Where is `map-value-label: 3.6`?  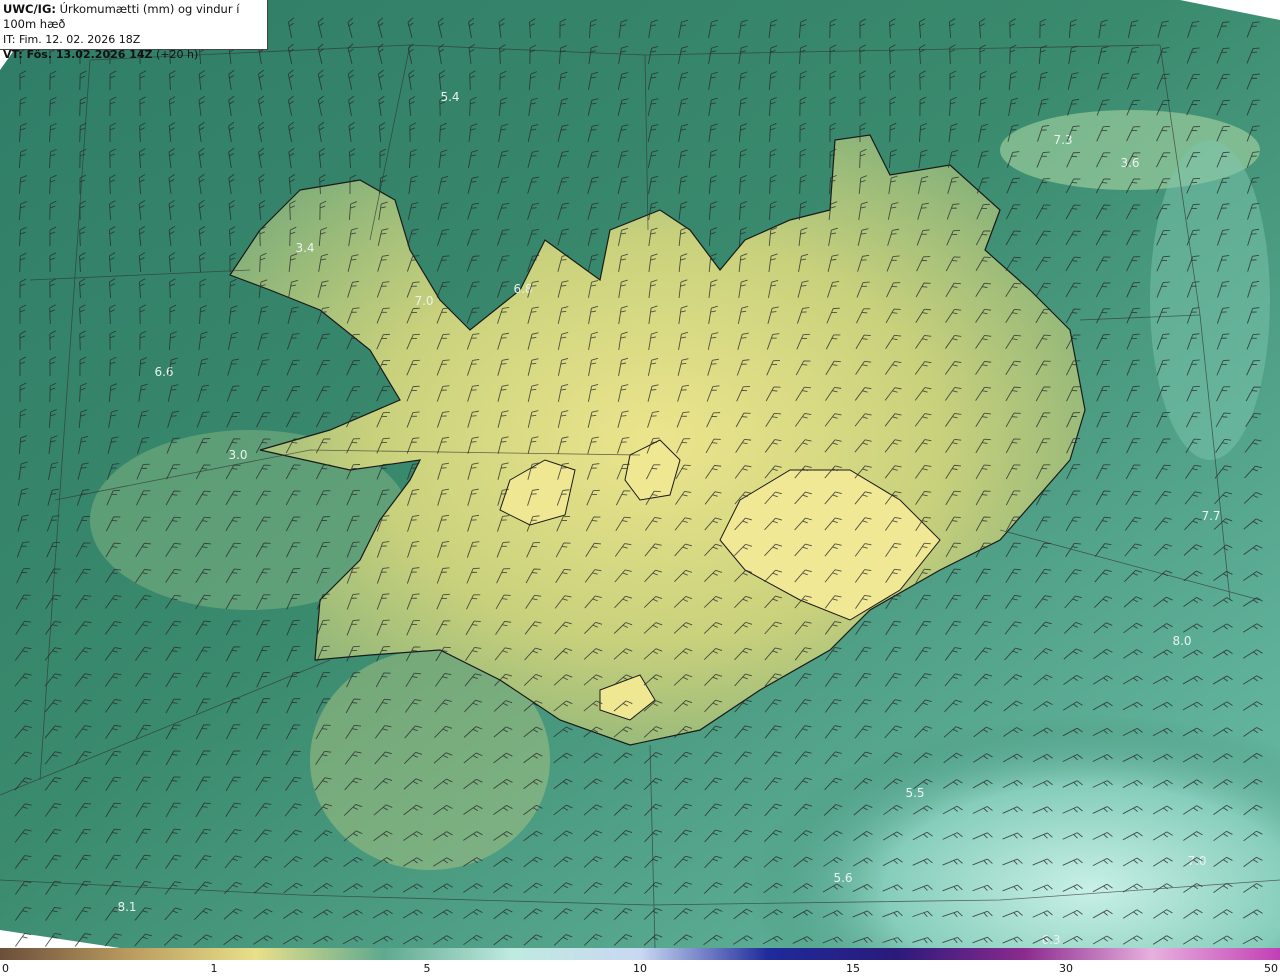
map-value-label: 3.6 is located at coordinates (1130, 163).